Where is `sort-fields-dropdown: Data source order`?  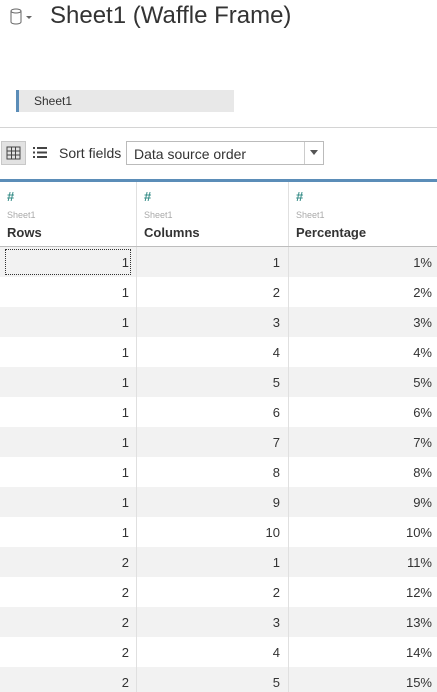
sort-fields-dropdown: Data source order is located at coordinates (225, 153).